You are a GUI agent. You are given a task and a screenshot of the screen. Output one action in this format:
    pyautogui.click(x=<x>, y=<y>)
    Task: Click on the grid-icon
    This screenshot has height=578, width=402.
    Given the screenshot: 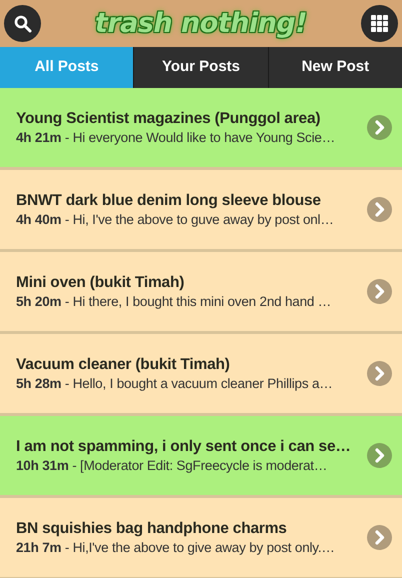 What is the action you would take?
    pyautogui.click(x=379, y=23)
    